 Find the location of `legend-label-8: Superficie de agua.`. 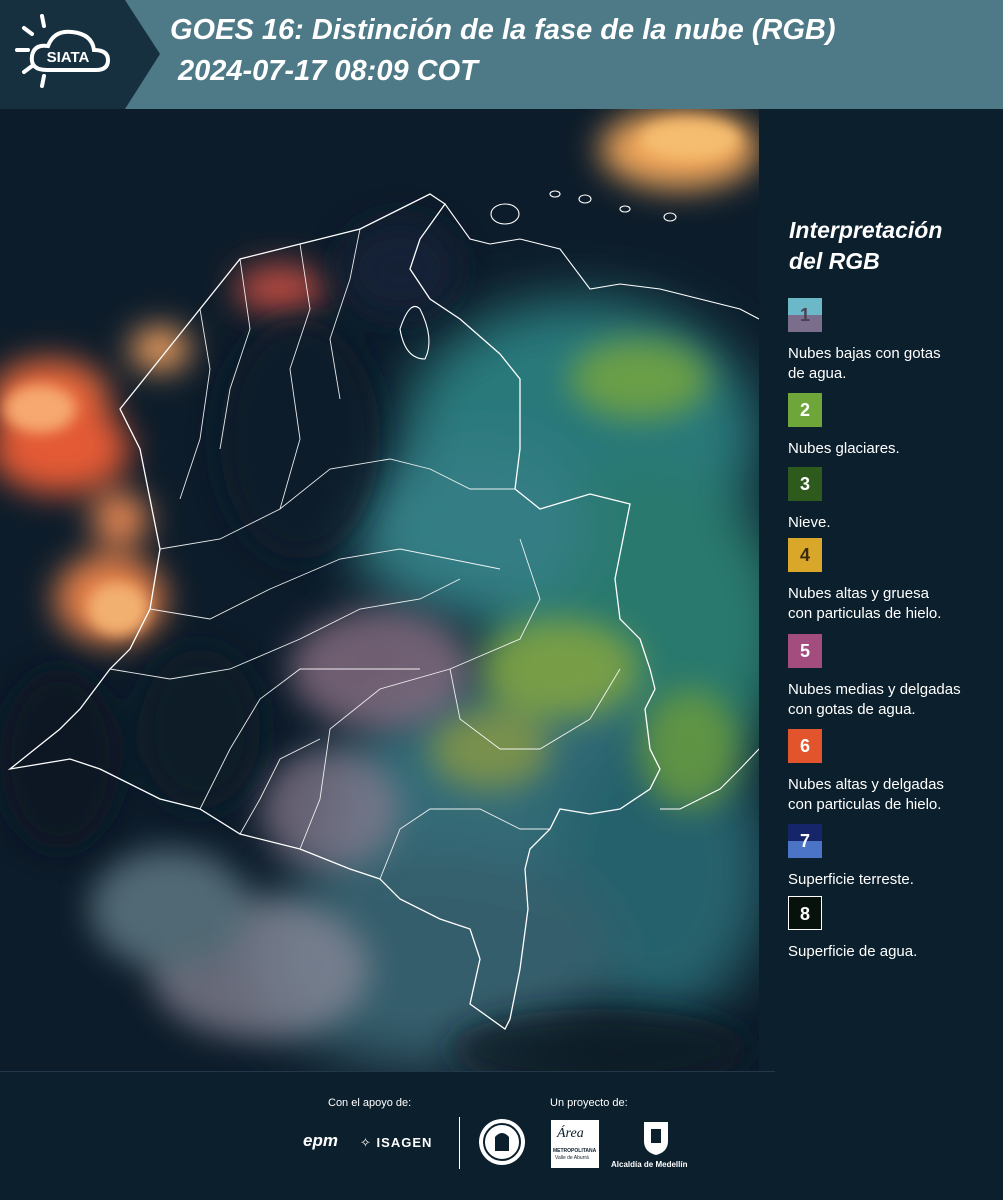

legend-label-8: Superficie de agua. is located at coordinates (853, 951).